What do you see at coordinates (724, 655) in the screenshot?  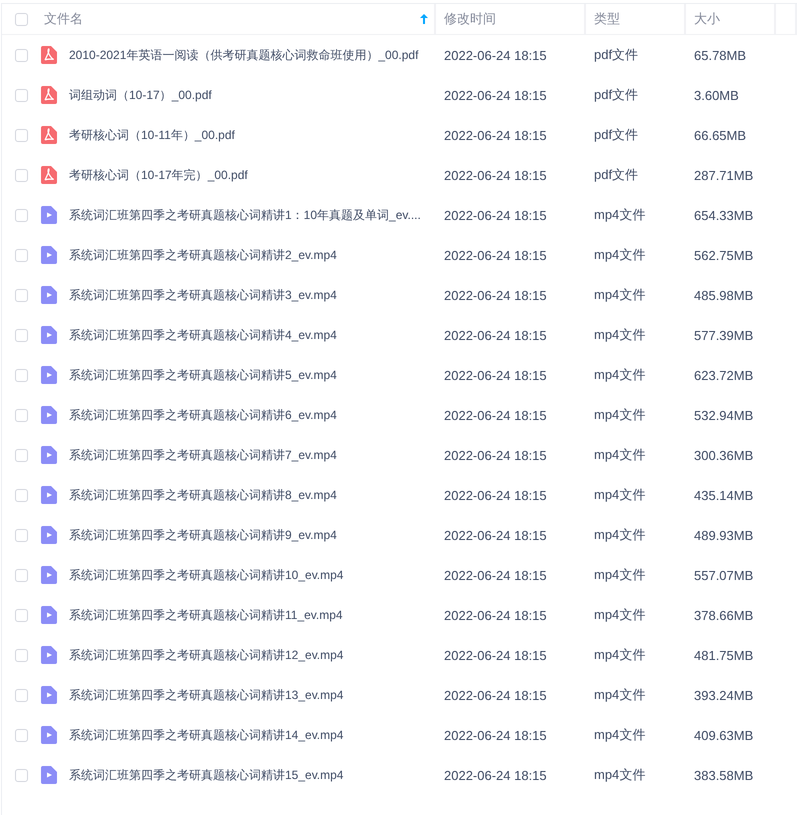 I see `file-size: 481.75MB` at bounding box center [724, 655].